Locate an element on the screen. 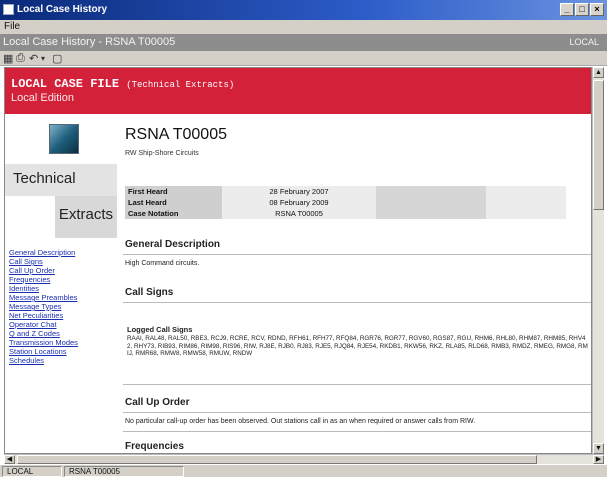 Image resolution: width=607 pixels, height=477 pixels. nav-link-operator-chat: Operator Chat is located at coordinates (62, 324).